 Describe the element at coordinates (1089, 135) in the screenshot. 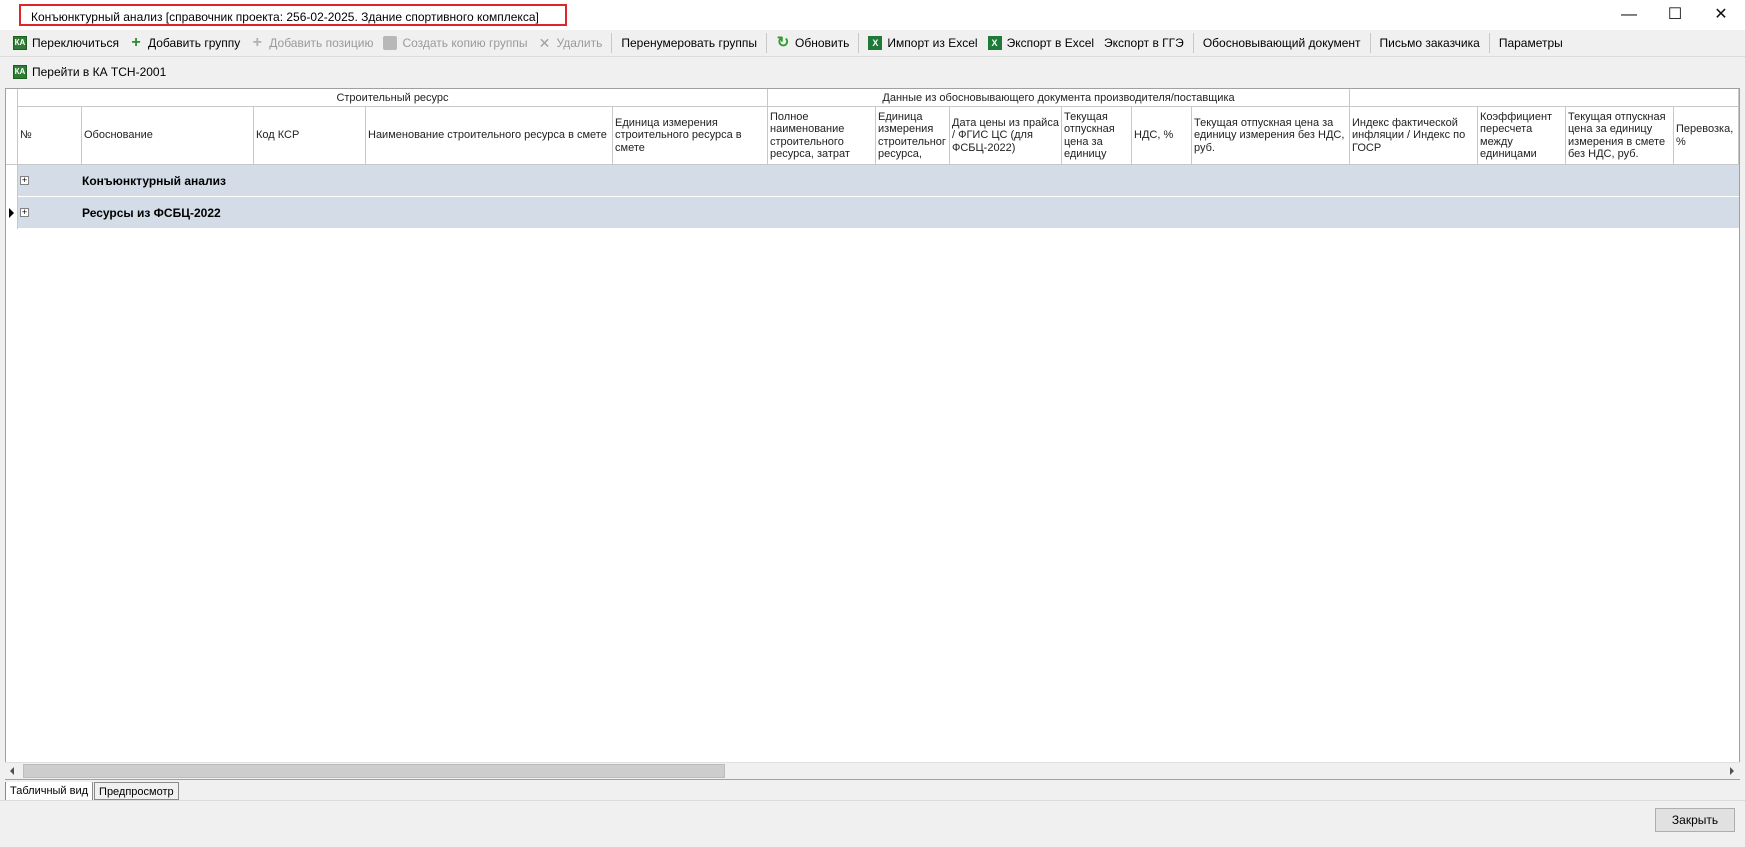

I see `column-label: Текущая отпускная цена за единицу` at that location.